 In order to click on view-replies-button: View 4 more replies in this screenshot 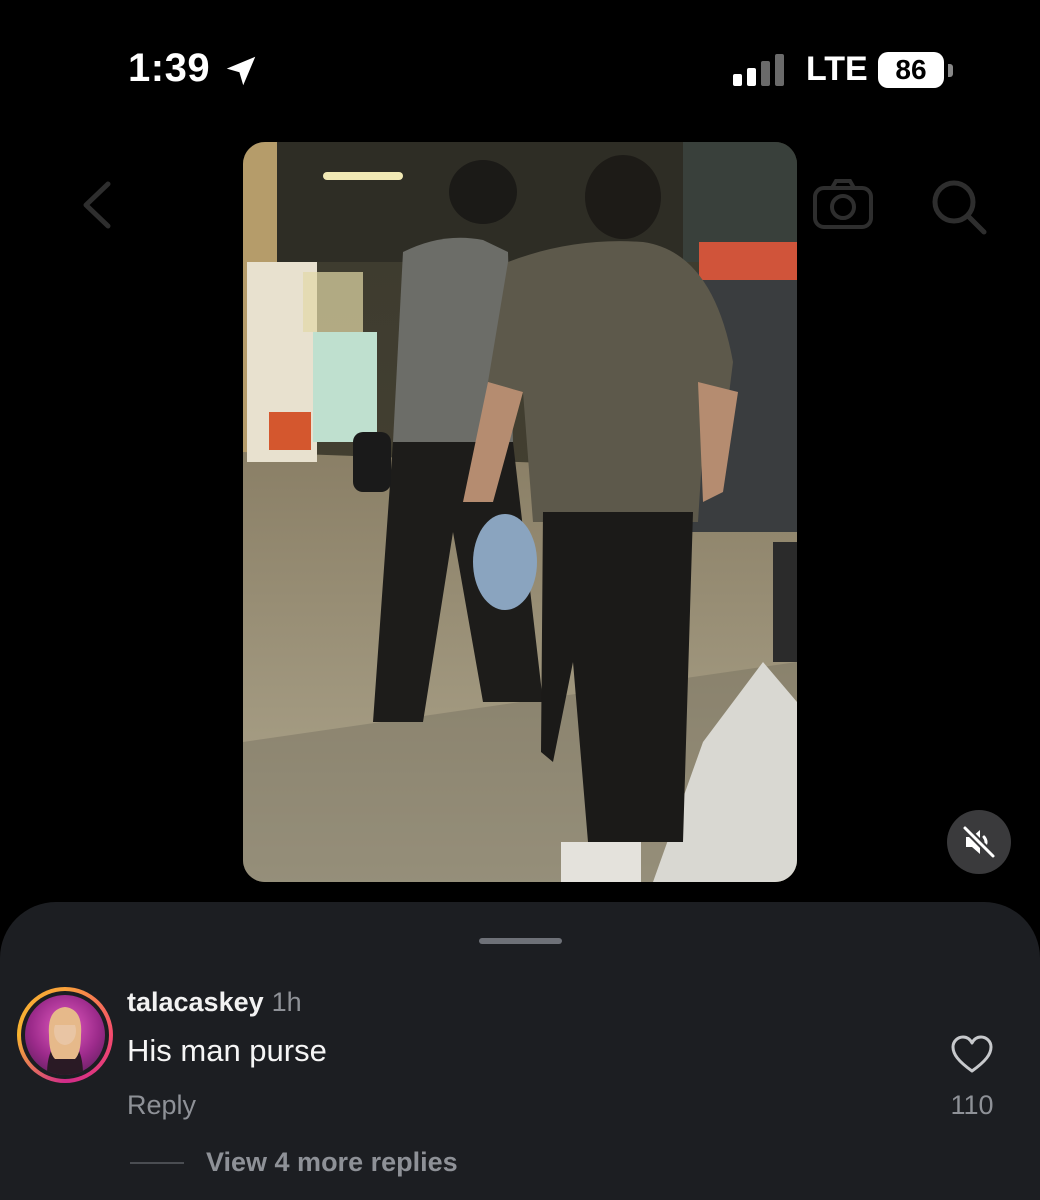, I will do `click(332, 1162)`.